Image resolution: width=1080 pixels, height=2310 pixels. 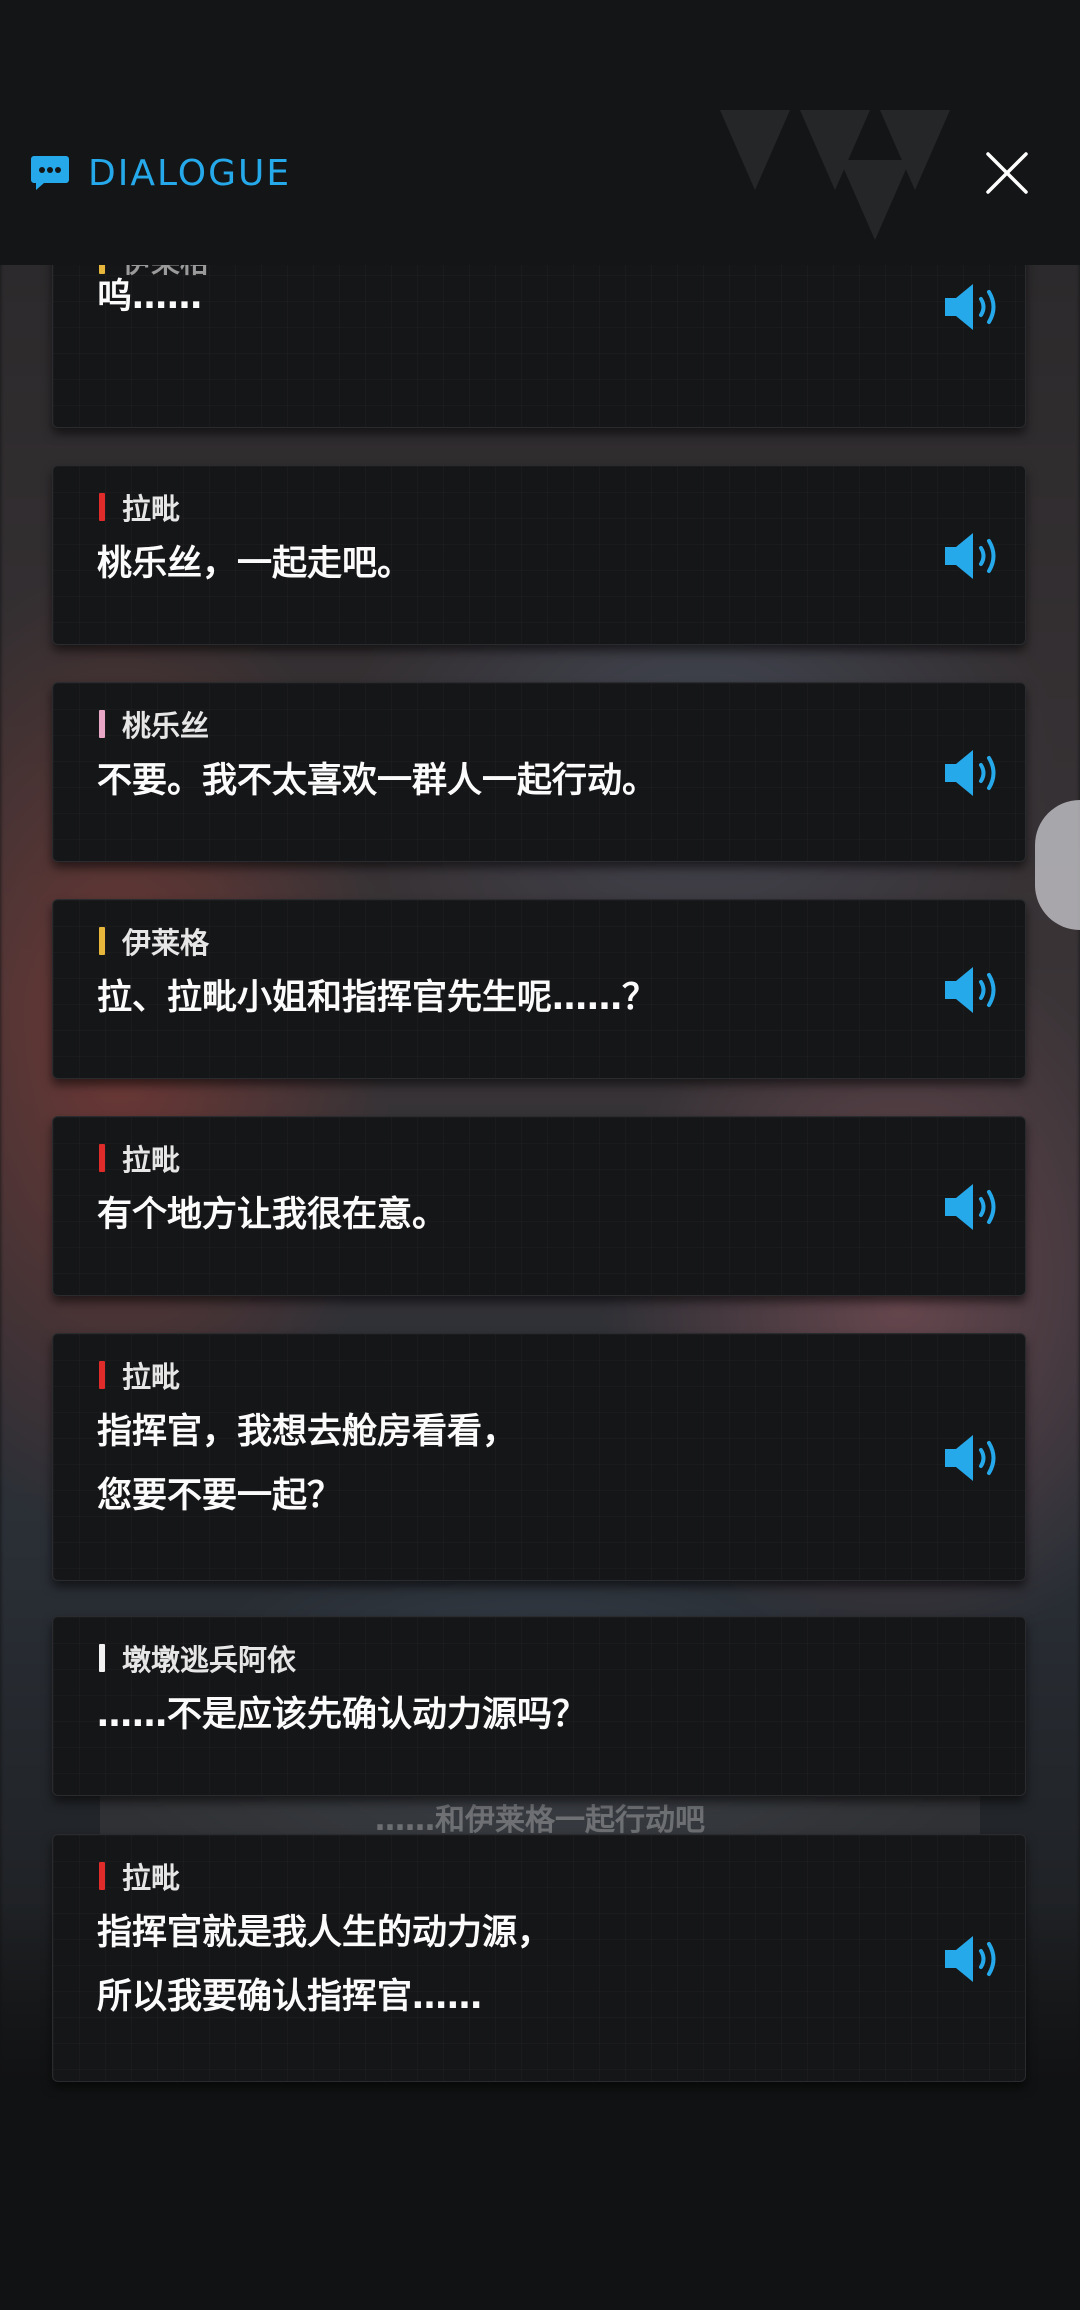 What do you see at coordinates (255, 564) in the screenshot?
I see `dialogue-line: 桃乐丝，一起走吧。` at bounding box center [255, 564].